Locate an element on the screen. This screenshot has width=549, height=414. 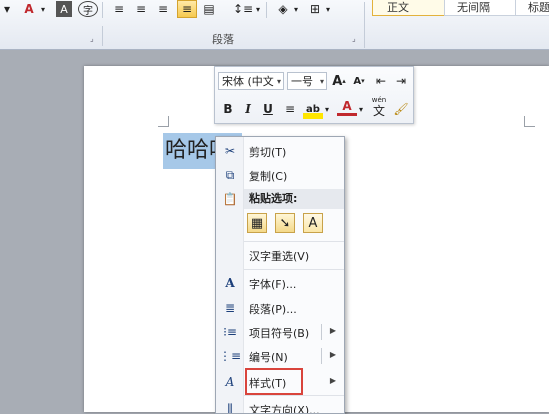
grow-font-icon: A ▴ is located at coordinates (339, 81).